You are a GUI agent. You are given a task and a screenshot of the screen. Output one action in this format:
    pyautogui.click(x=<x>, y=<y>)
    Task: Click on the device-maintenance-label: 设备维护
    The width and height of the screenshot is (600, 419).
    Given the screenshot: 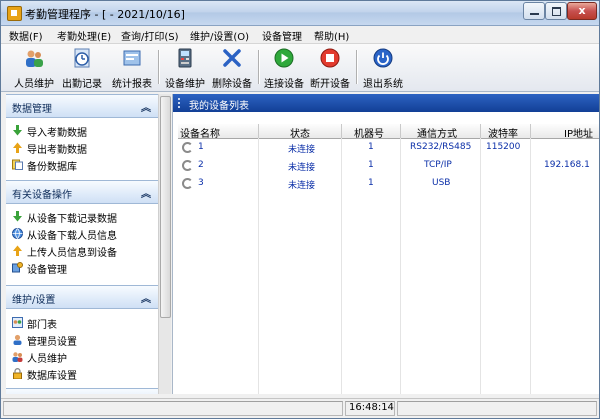 What is the action you would take?
    pyautogui.click(x=185, y=84)
    